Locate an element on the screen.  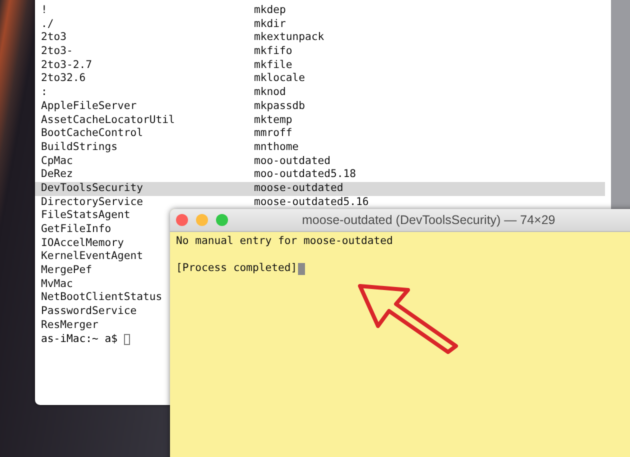
list-entry: mkdep is located at coordinates (270, 11).